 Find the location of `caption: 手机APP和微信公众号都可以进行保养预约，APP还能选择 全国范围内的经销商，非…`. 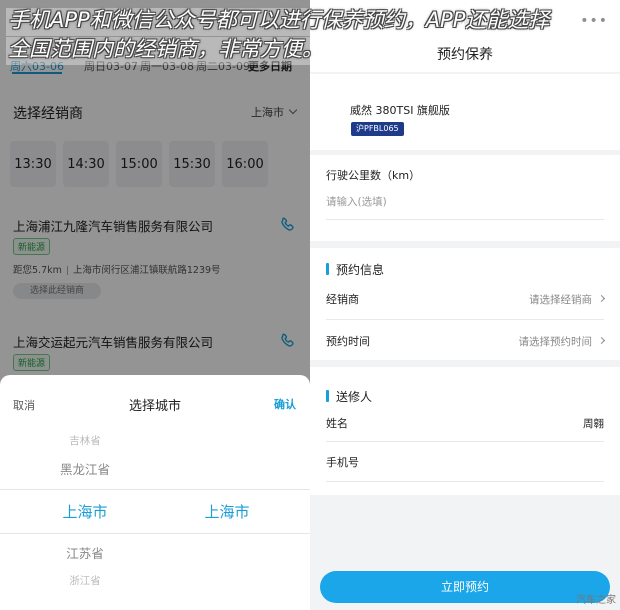

caption: 手机APP和微信公众号都可以进行保养预约，APP还能选择 全国范围内的经销商，非… is located at coordinates (308, 35).